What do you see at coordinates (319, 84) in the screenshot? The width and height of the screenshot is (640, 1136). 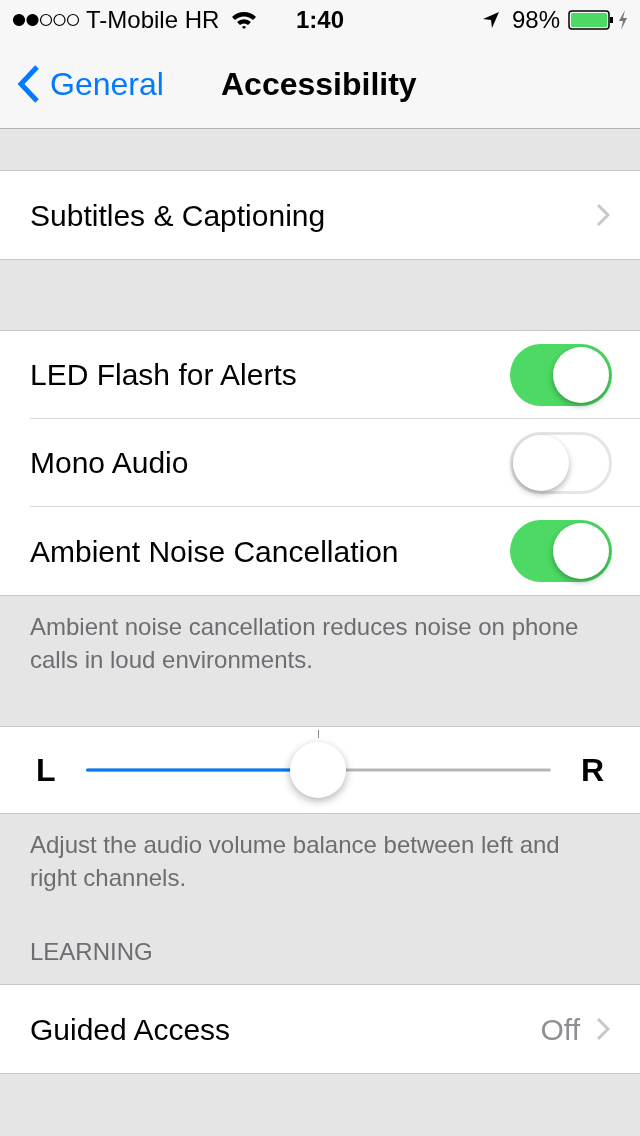 I see `nav-title: Accessibility` at bounding box center [319, 84].